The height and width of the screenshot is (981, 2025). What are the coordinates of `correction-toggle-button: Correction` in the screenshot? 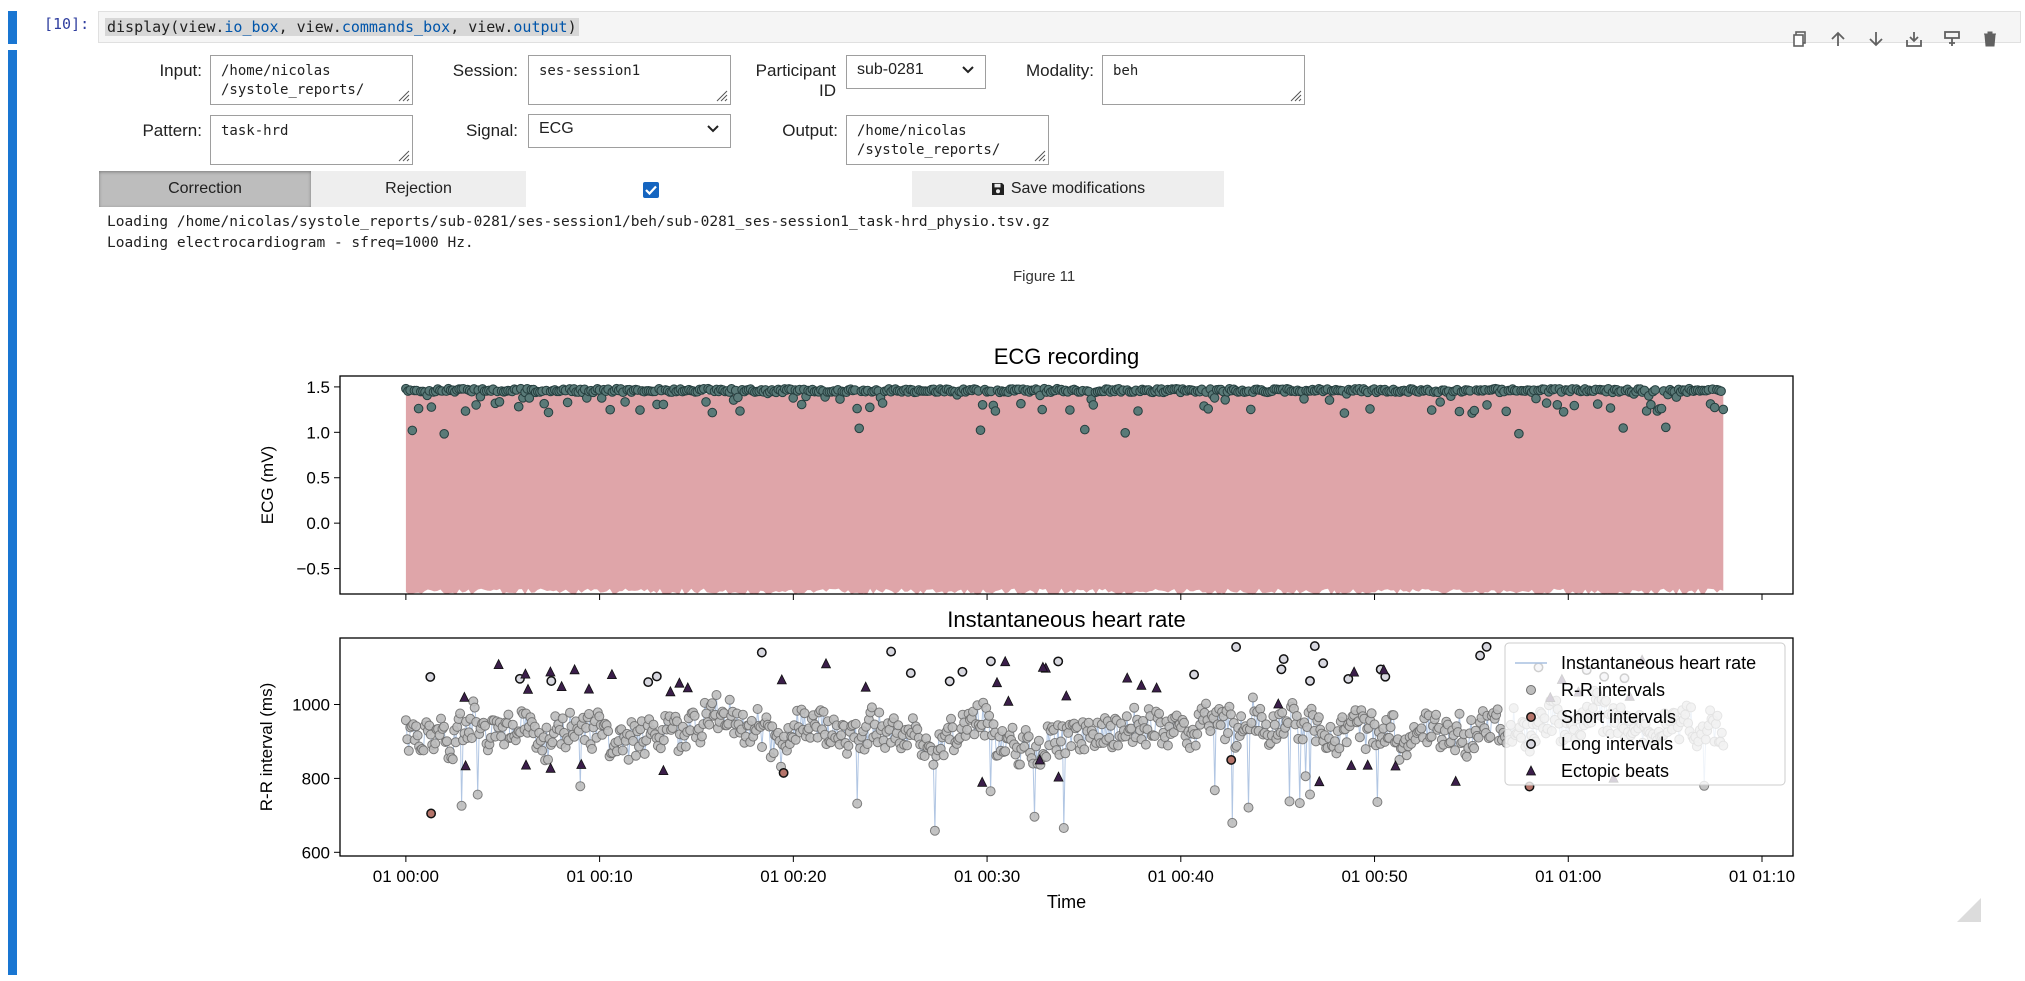 It's located at (205, 189).